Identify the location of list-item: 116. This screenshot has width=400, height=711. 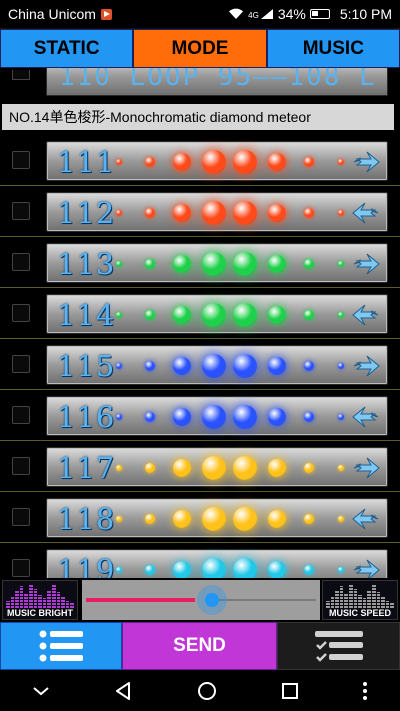
(200, 416).